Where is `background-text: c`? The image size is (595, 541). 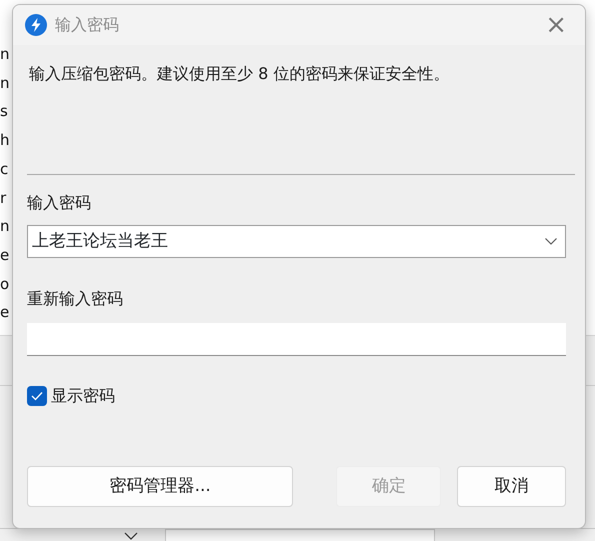 background-text: c is located at coordinates (4, 168).